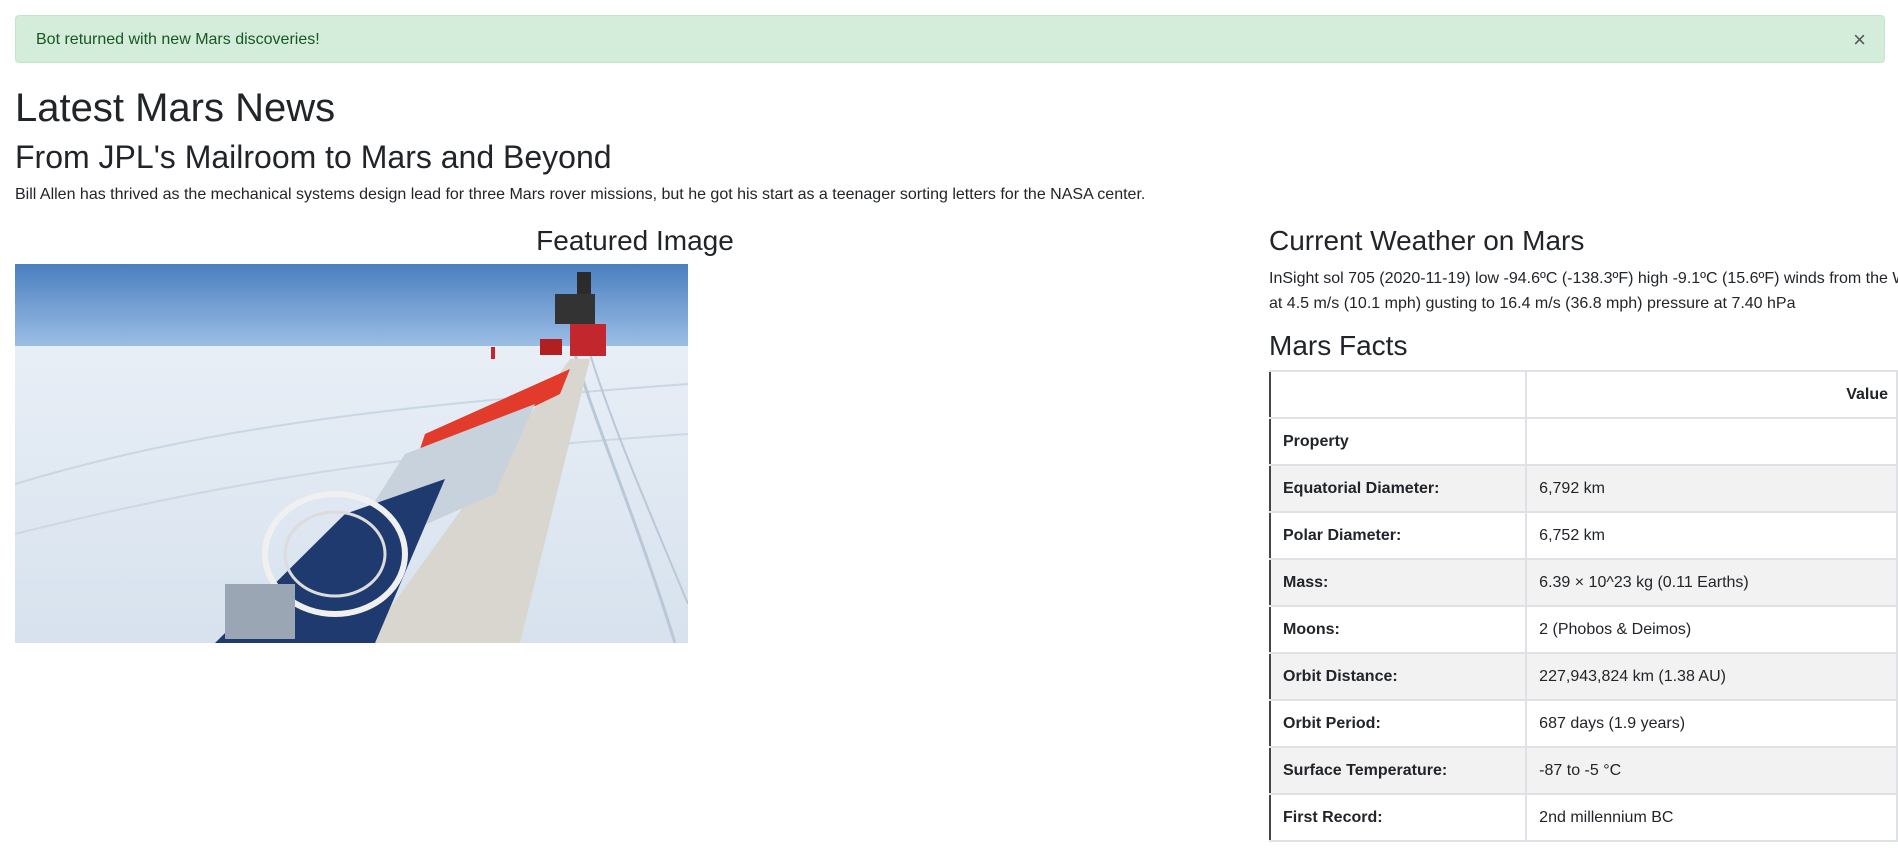 The width and height of the screenshot is (1898, 864). What do you see at coordinates (1398, 582) in the screenshot?
I see `fact-property: Mass:` at bounding box center [1398, 582].